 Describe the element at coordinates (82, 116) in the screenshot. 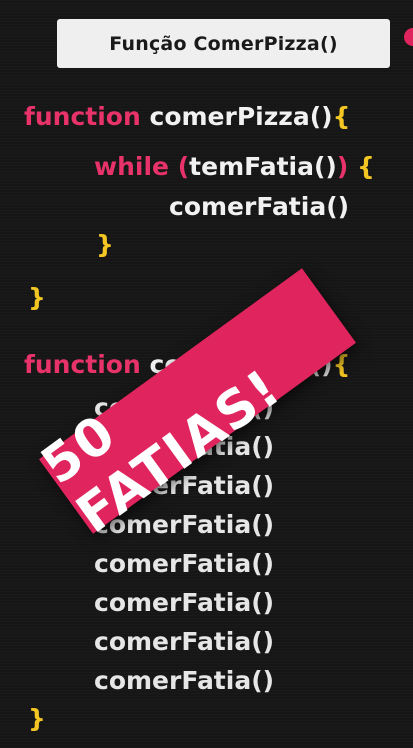

I see `function-keyword: function` at that location.